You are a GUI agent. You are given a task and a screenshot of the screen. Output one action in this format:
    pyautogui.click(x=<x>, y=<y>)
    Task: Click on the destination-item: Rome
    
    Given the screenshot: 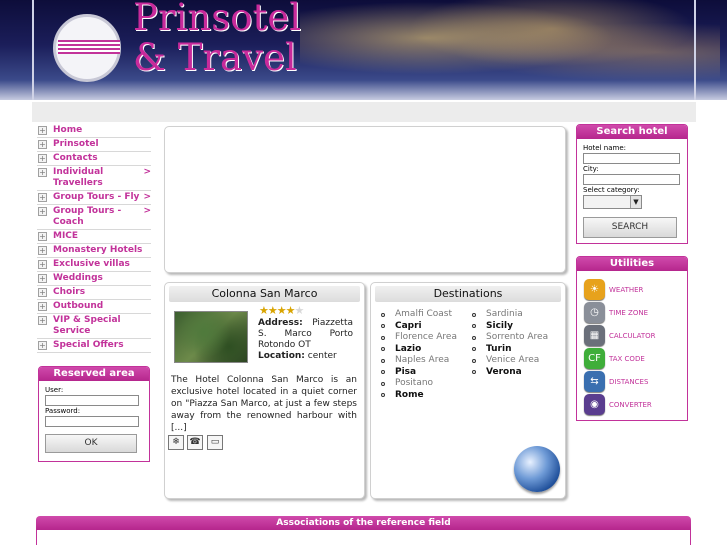 What is the action you would take?
    pyautogui.click(x=419, y=396)
    